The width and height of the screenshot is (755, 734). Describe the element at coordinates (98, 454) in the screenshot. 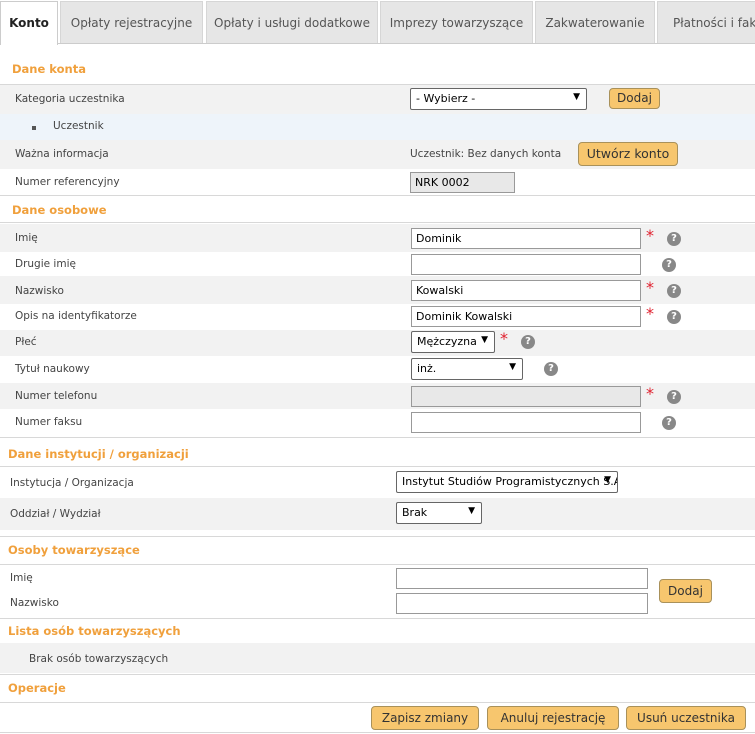

I see `section-title-institution: Dane instytucji / organizacji` at that location.